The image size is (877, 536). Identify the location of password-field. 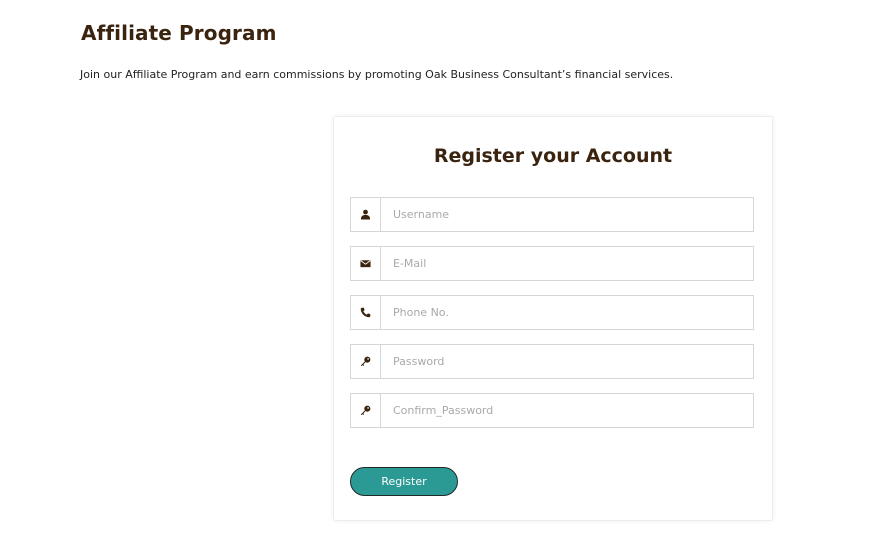
(552, 361).